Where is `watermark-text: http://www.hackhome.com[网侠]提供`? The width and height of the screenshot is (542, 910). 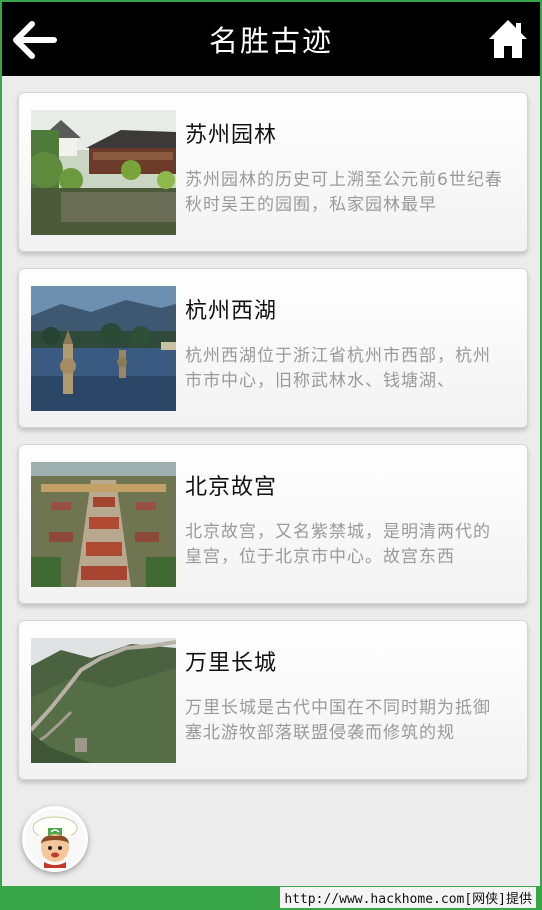
watermark-text: http://www.hackhome.com[网侠]提供 is located at coordinates (408, 897).